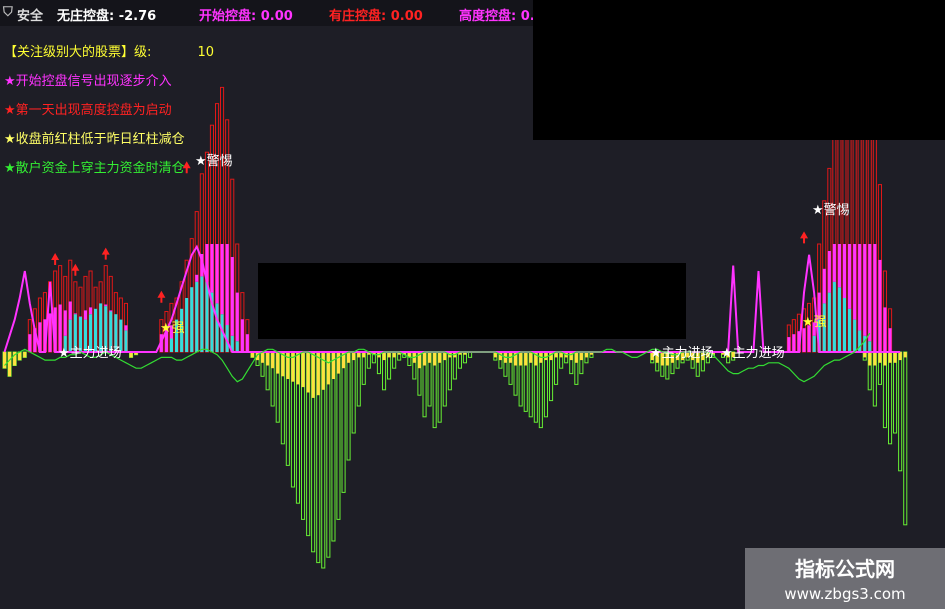 Image resolution: width=945 pixels, height=609 pixels. Describe the element at coordinates (831, 210) in the screenshot. I see `signal-label-3: ★警惕` at that location.